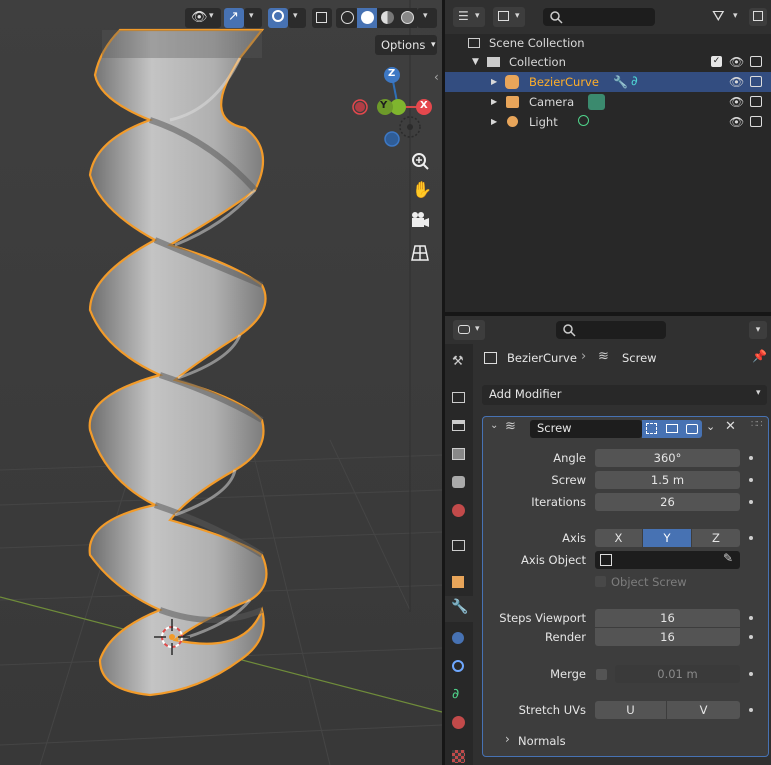 This screenshot has height=765, width=771. I want to click on options-dropdown: Options ▾, so click(406, 45).